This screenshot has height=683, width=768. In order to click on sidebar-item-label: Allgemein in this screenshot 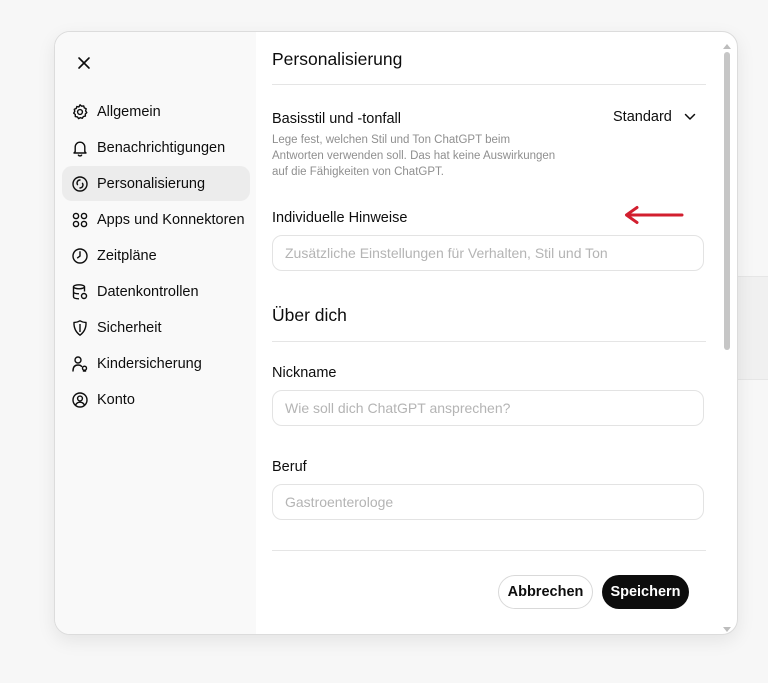, I will do `click(129, 111)`.